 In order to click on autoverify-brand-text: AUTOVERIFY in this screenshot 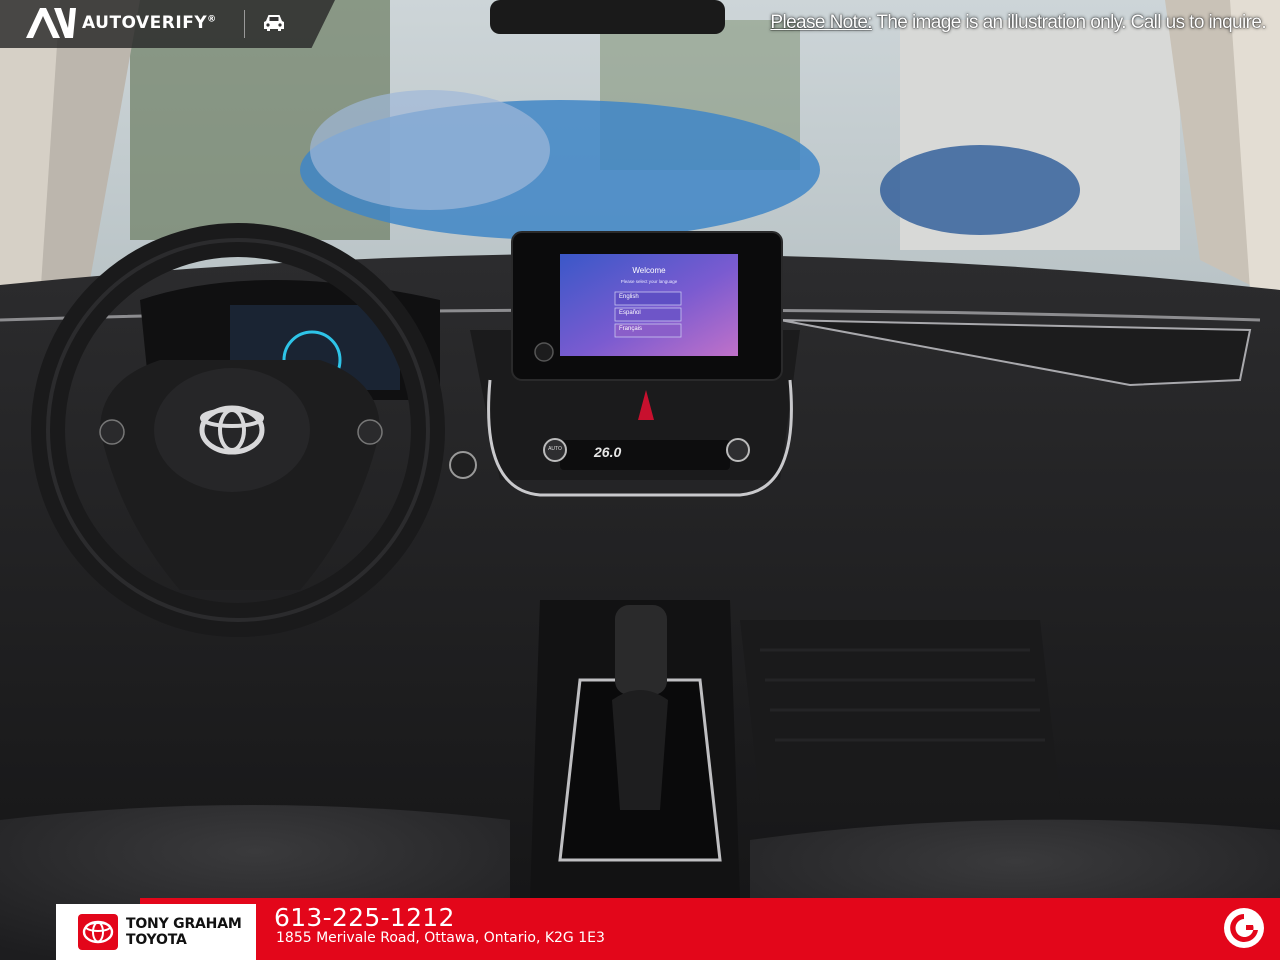, I will do `click(145, 23)`.